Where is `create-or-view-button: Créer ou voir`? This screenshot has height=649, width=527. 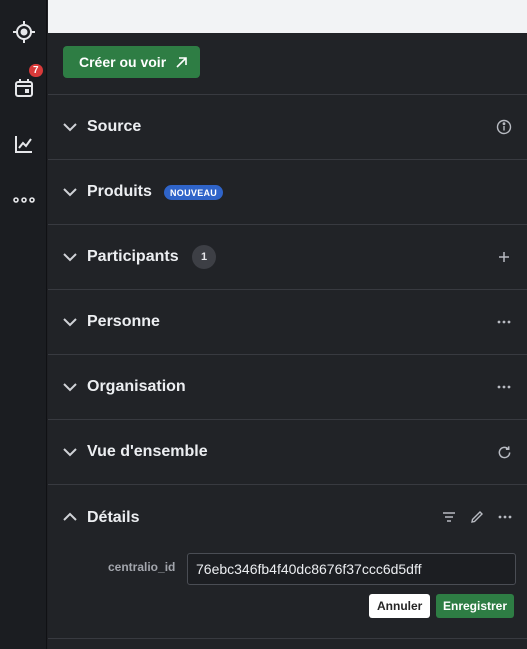 create-or-view-button: Créer ou voir is located at coordinates (132, 62).